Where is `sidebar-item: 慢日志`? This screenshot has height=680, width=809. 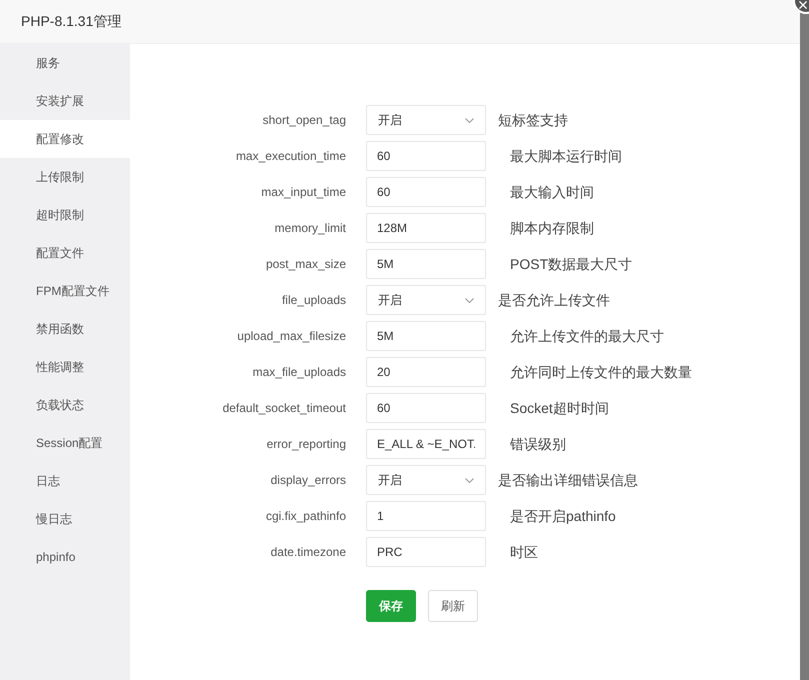
sidebar-item: 慢日志 is located at coordinates (65, 519).